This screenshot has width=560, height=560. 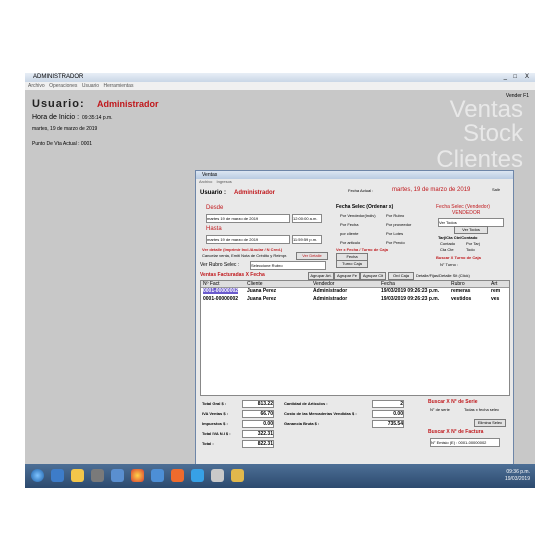 What do you see at coordinates (517, 479) in the screenshot?
I see `clock-date: 19/03/2019` at bounding box center [517, 479].